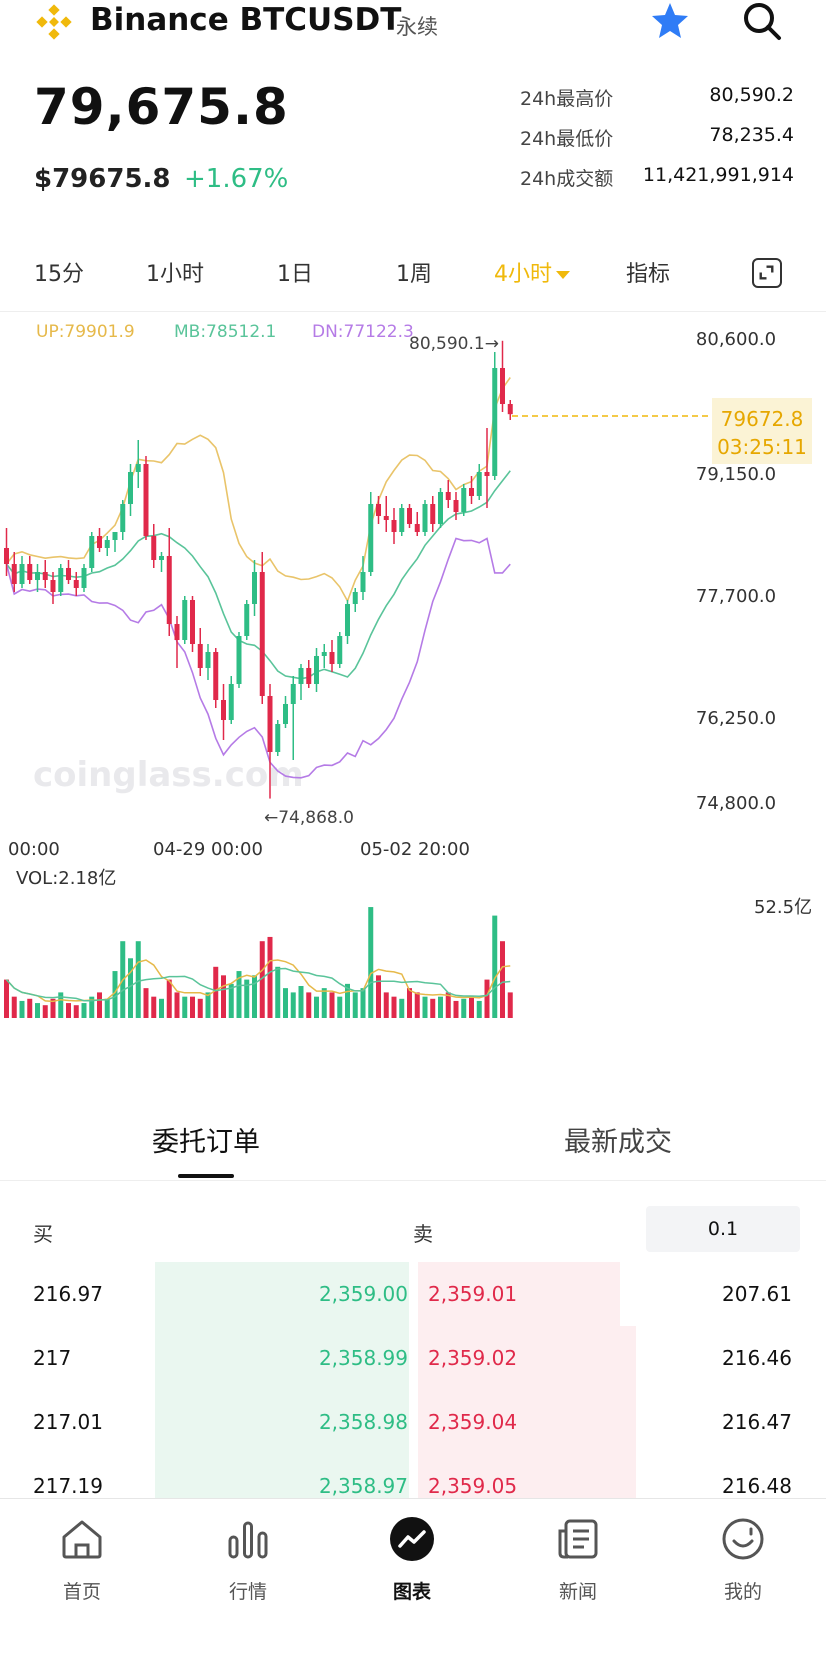 The image size is (826, 1666). I want to click on caret-down-icon, so click(563, 275).